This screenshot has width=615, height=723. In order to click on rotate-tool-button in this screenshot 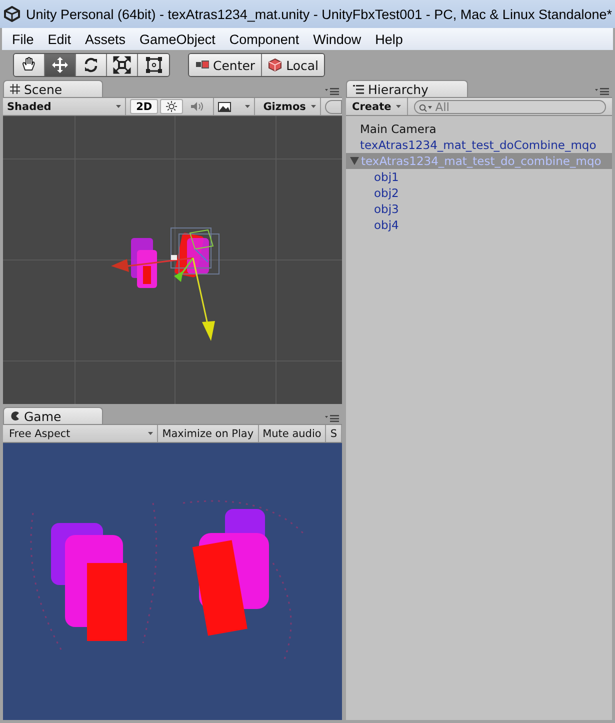, I will do `click(91, 65)`.